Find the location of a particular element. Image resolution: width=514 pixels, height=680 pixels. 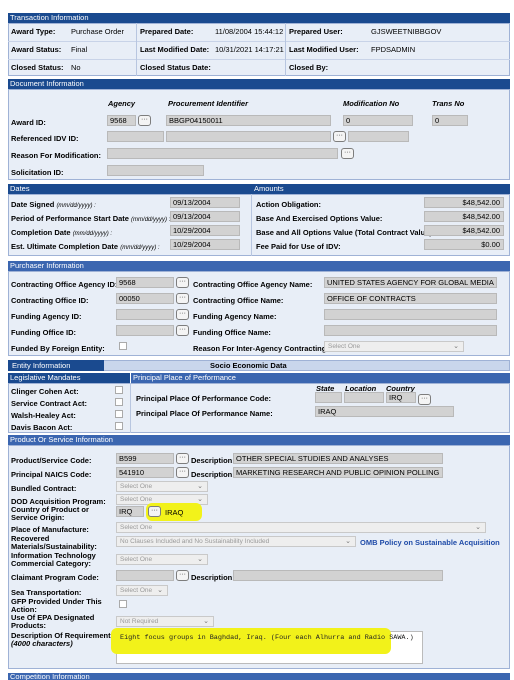

co-agency-name-field: UNITED STATES AGENCY FOR GLOBAL MEDIA is located at coordinates (410, 282).